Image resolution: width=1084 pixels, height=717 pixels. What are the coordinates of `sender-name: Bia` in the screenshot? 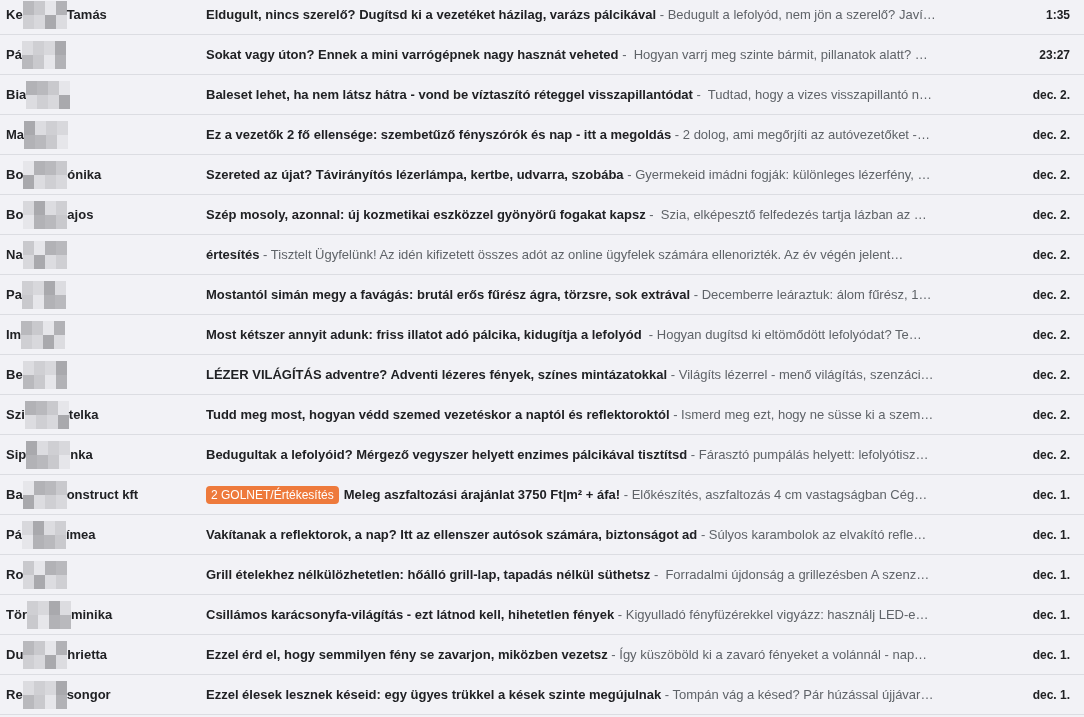 It's located at (16, 94).